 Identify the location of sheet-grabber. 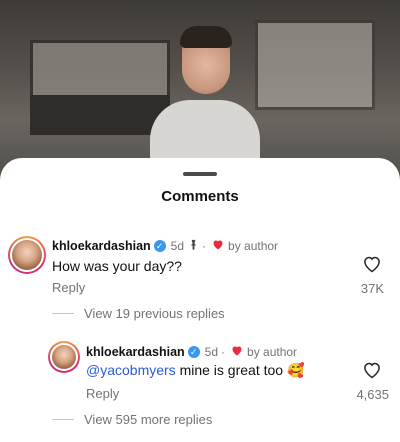
(200, 174).